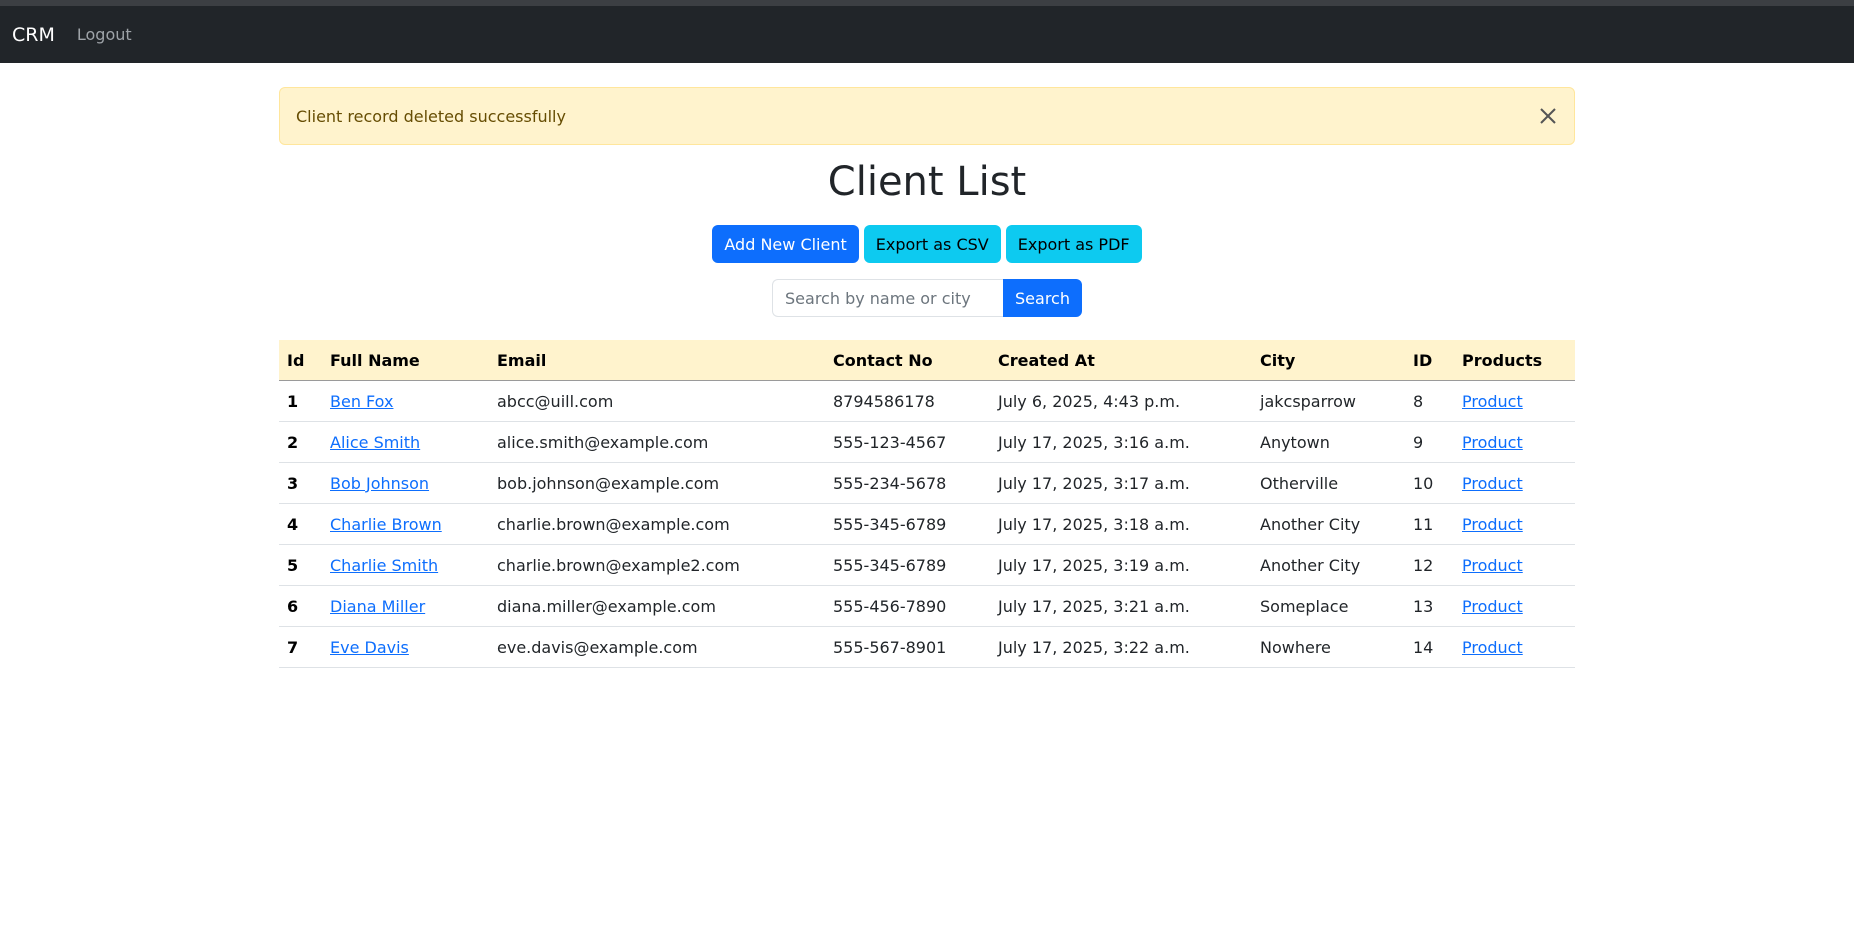 Image resolution: width=1854 pixels, height=934 pixels. What do you see at coordinates (927, 116) in the screenshot?
I see `success-alert: Client record deleted successfully` at bounding box center [927, 116].